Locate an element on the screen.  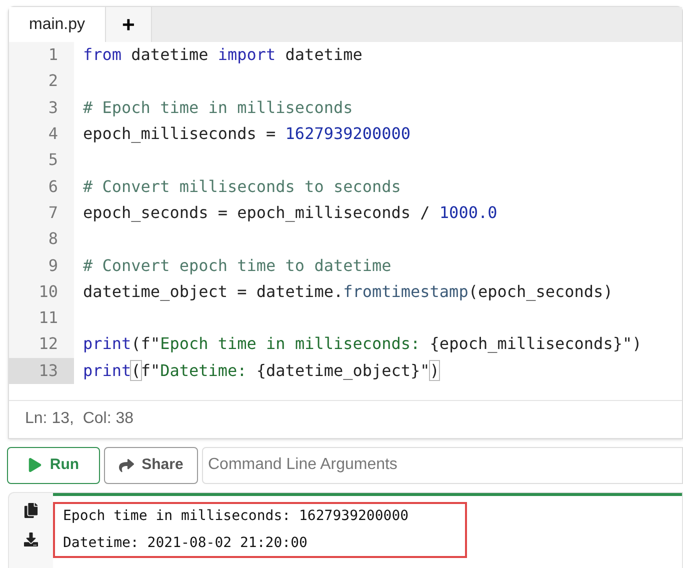
line-number: 8 is located at coordinates (41, 239).